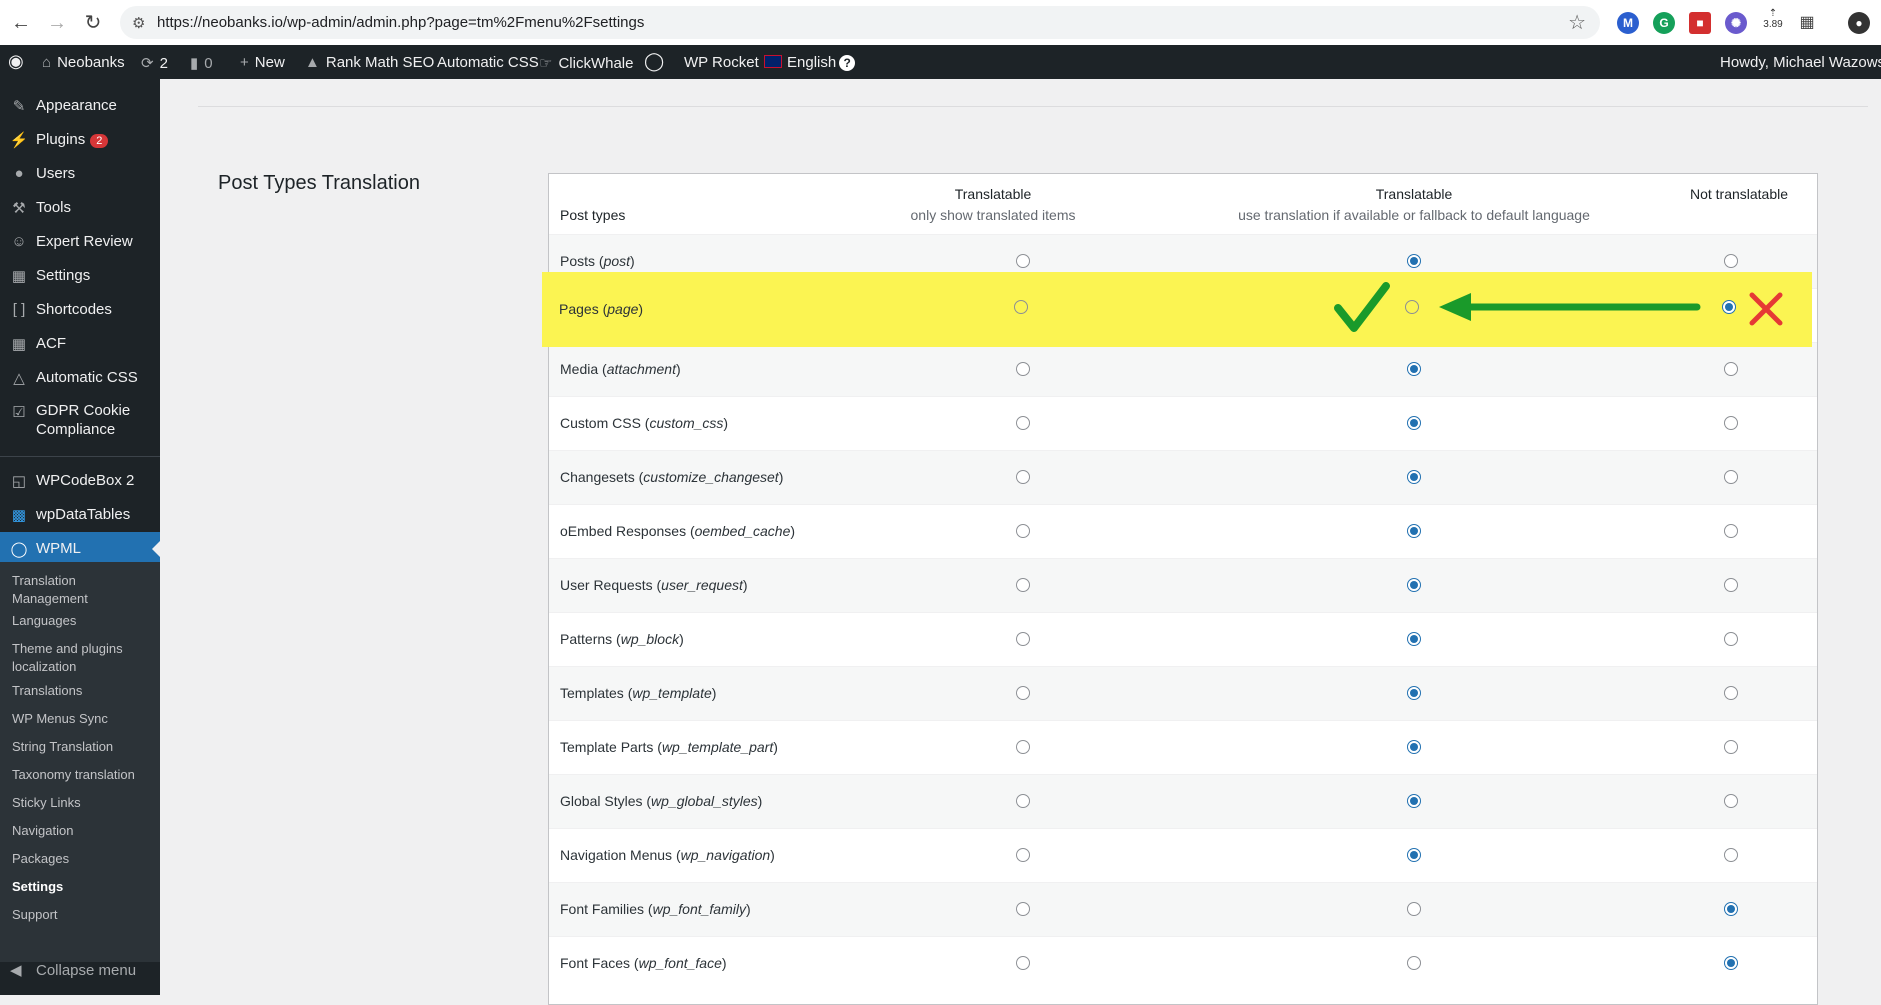  I want to click on menu-users: ● Users, so click(80, 174).